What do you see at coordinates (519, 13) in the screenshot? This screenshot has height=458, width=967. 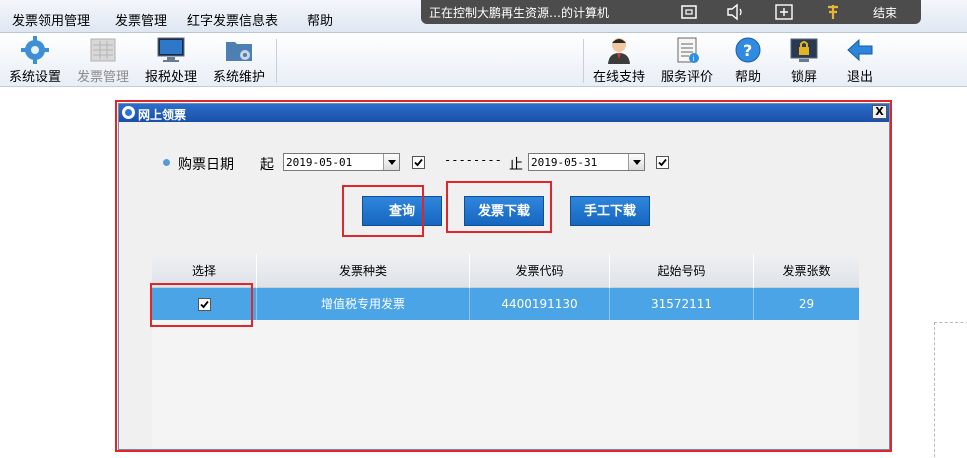 I see `remote-control-title: 正在控制大鹏再生资源…的计算机` at bounding box center [519, 13].